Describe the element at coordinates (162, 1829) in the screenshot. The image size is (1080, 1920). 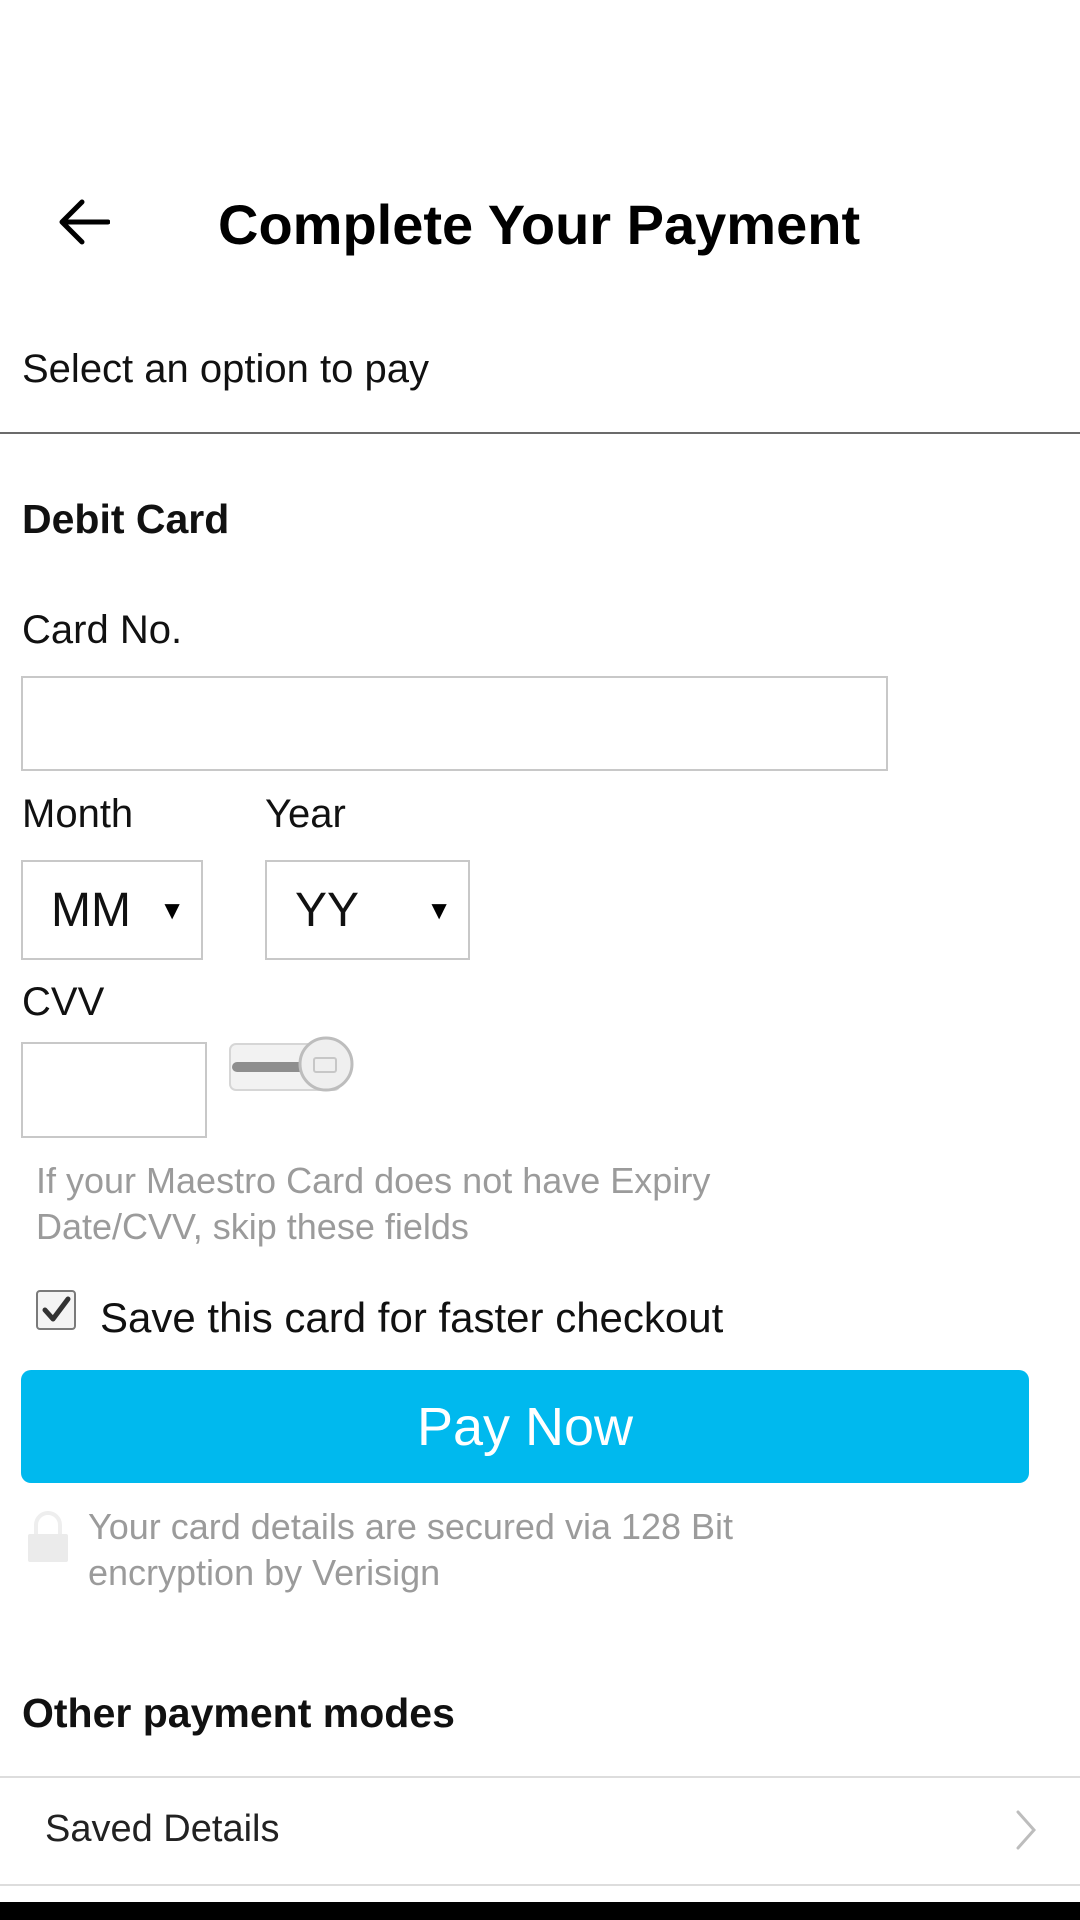
I see `saved-details-label: Saved Details` at that location.